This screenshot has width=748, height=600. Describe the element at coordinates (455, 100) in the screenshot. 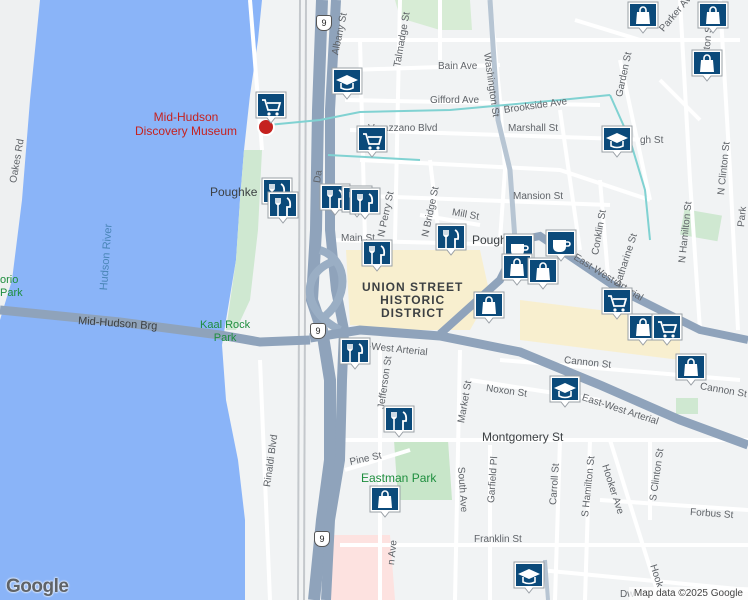

I see `gifford-ave-label: Gifford Ave` at that location.